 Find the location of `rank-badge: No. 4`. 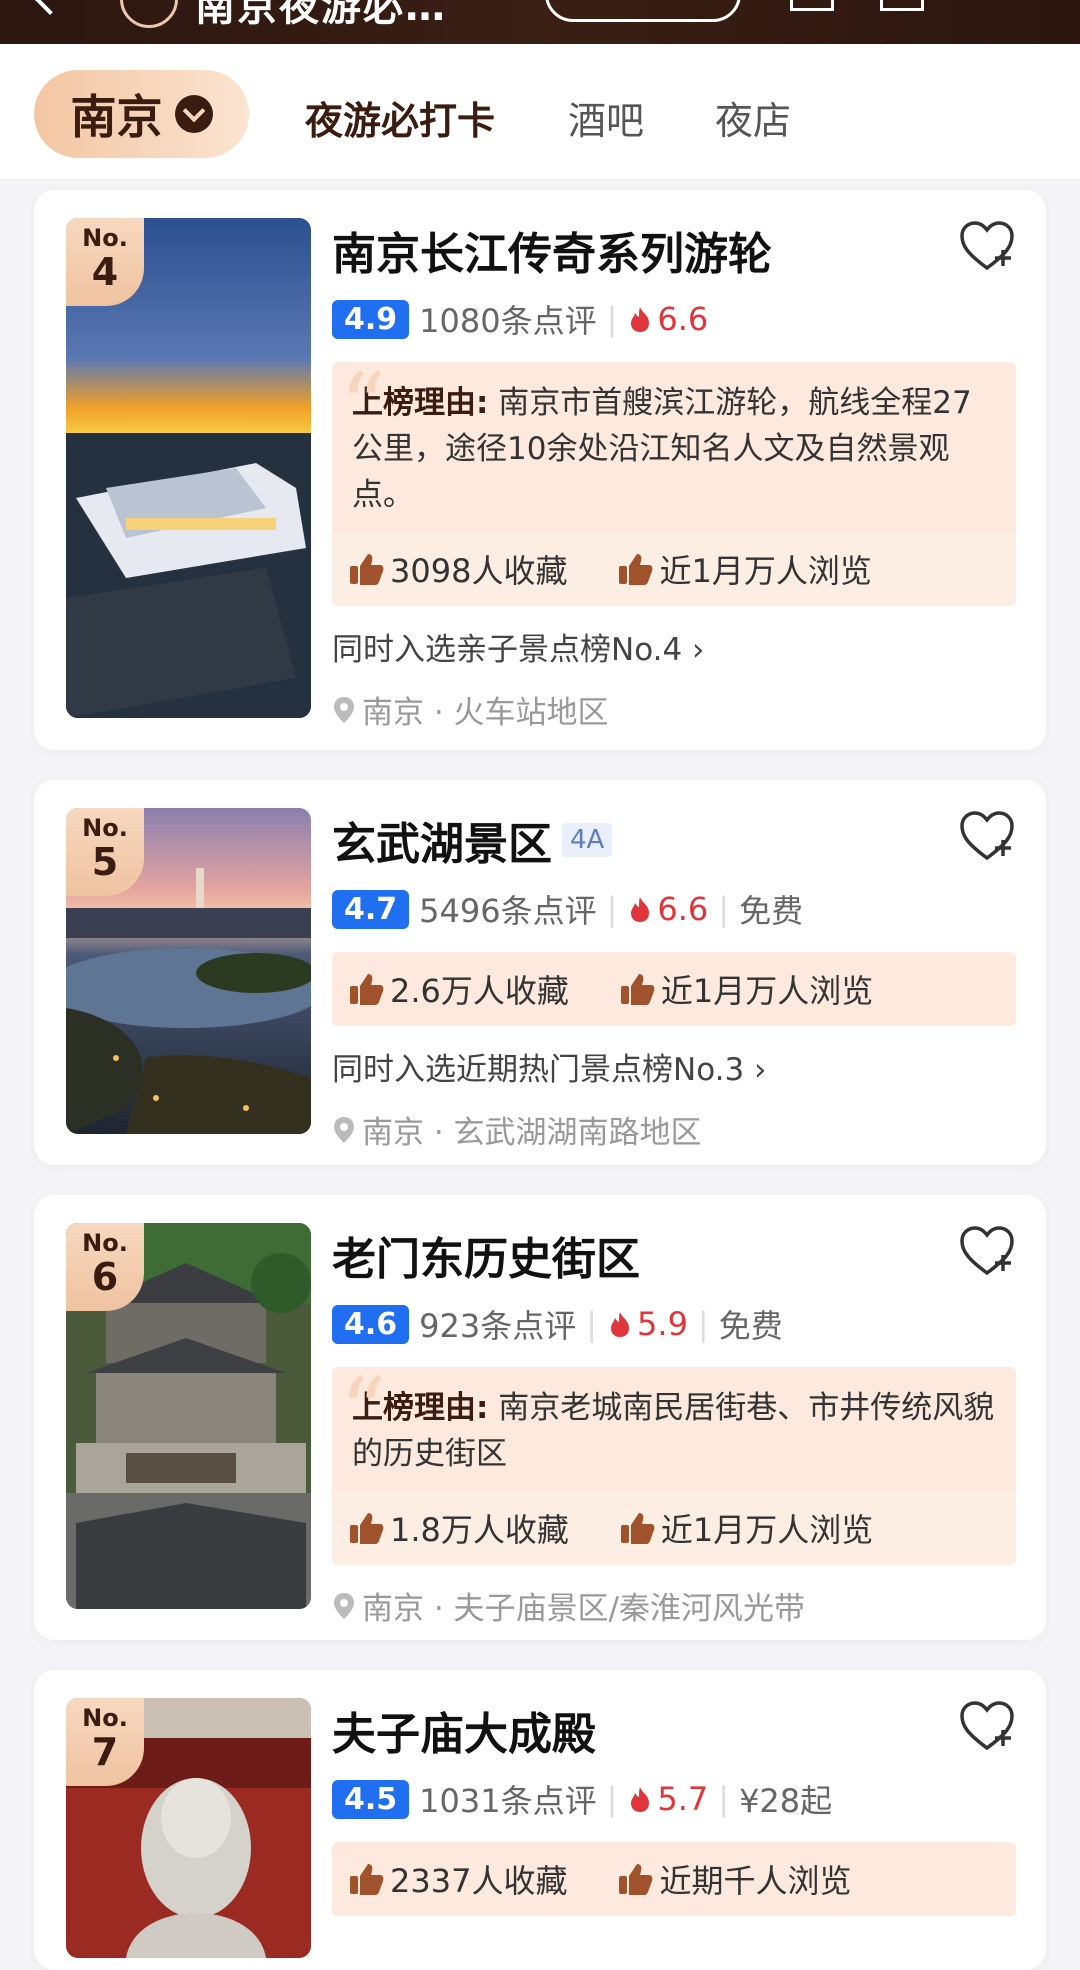

rank-badge: No. 4 is located at coordinates (105, 262).